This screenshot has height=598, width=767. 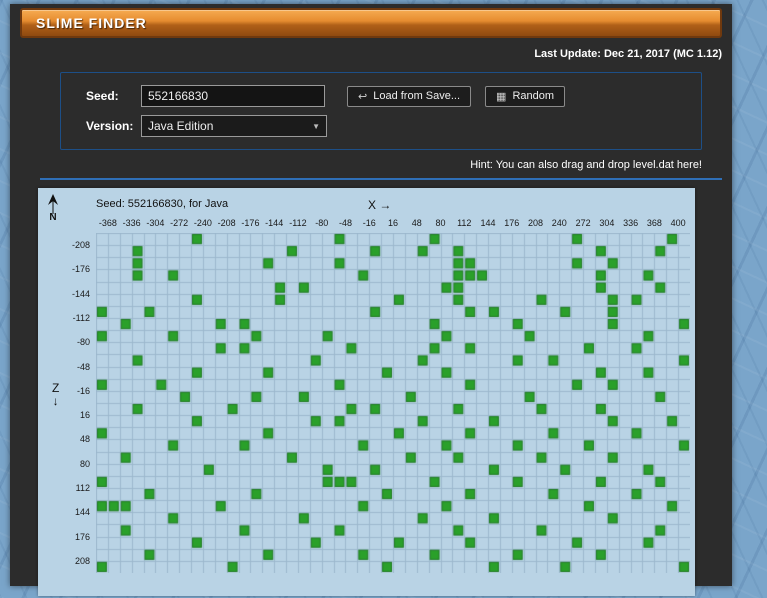 What do you see at coordinates (81, 318) in the screenshot?
I see `z-tick-label: -112` at bounding box center [81, 318].